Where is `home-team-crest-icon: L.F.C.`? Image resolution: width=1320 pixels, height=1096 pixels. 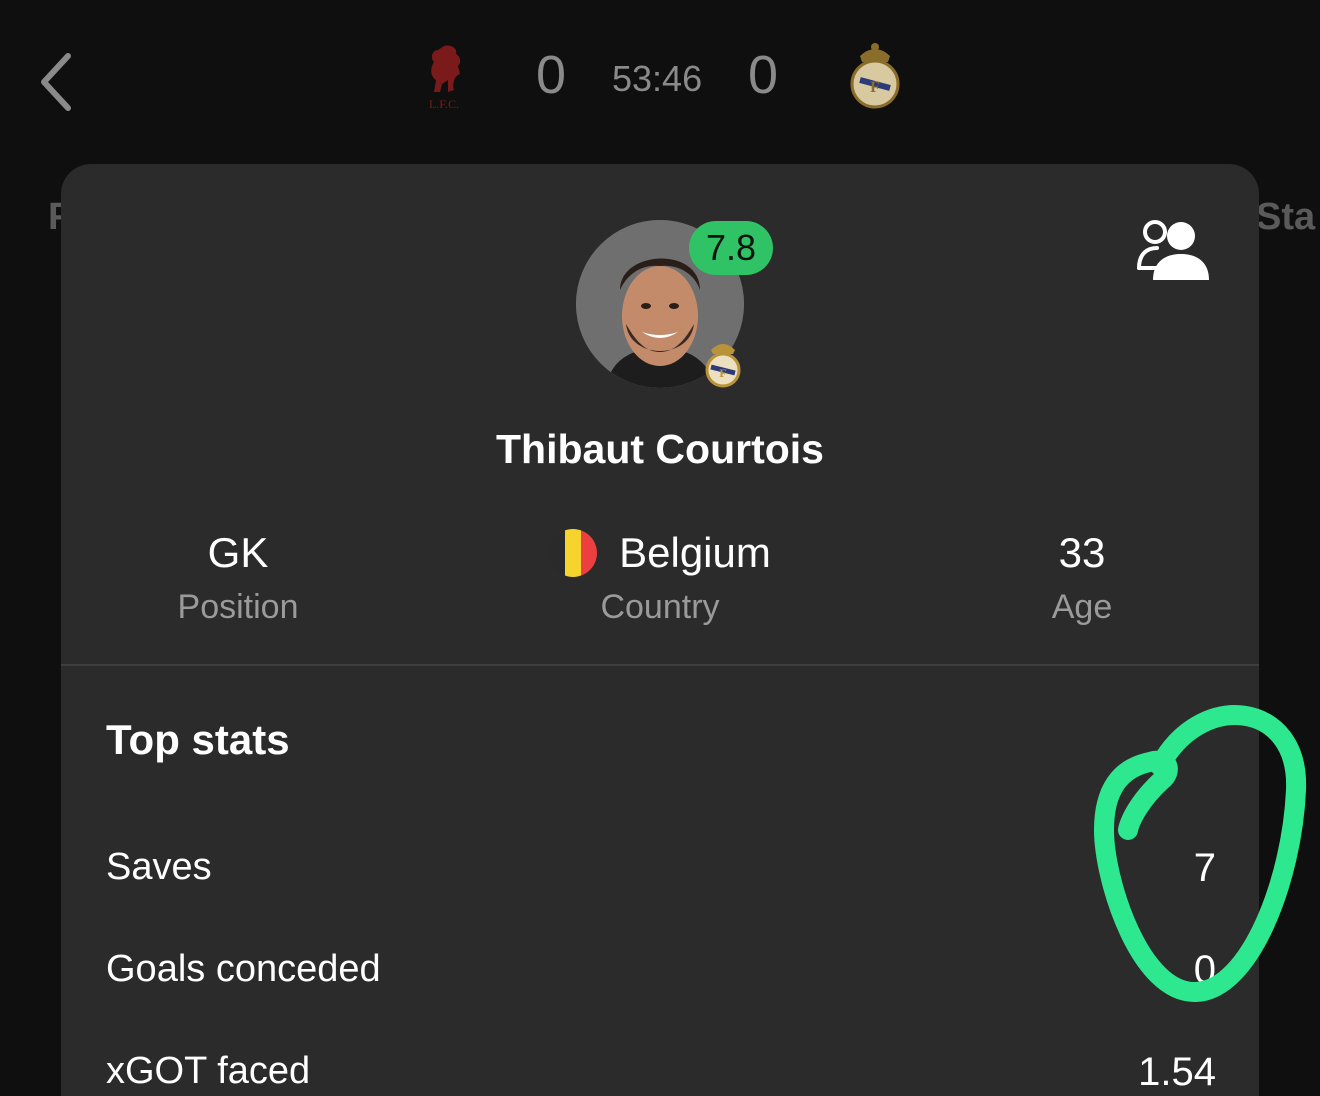 home-team-crest-icon: L.F.C. is located at coordinates (444, 76).